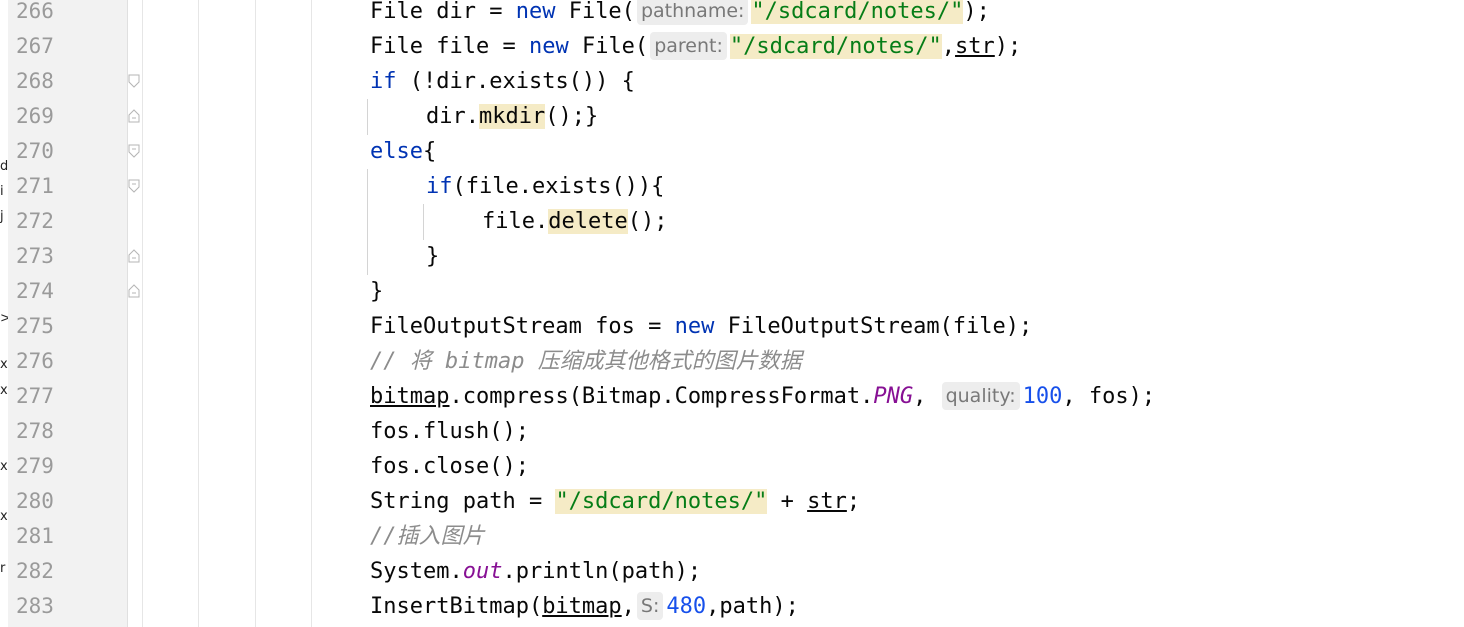  Describe the element at coordinates (558, 186) in the screenshot. I see `code-token: (file.exists()){` at that location.